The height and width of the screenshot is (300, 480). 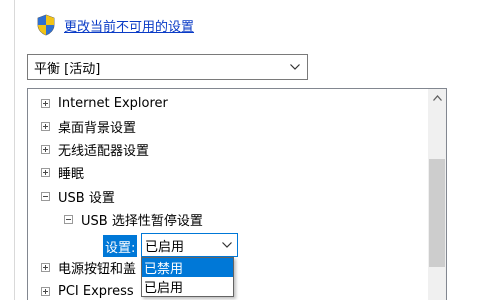 I want to click on setting-label: 设置:, so click(x=120, y=246).